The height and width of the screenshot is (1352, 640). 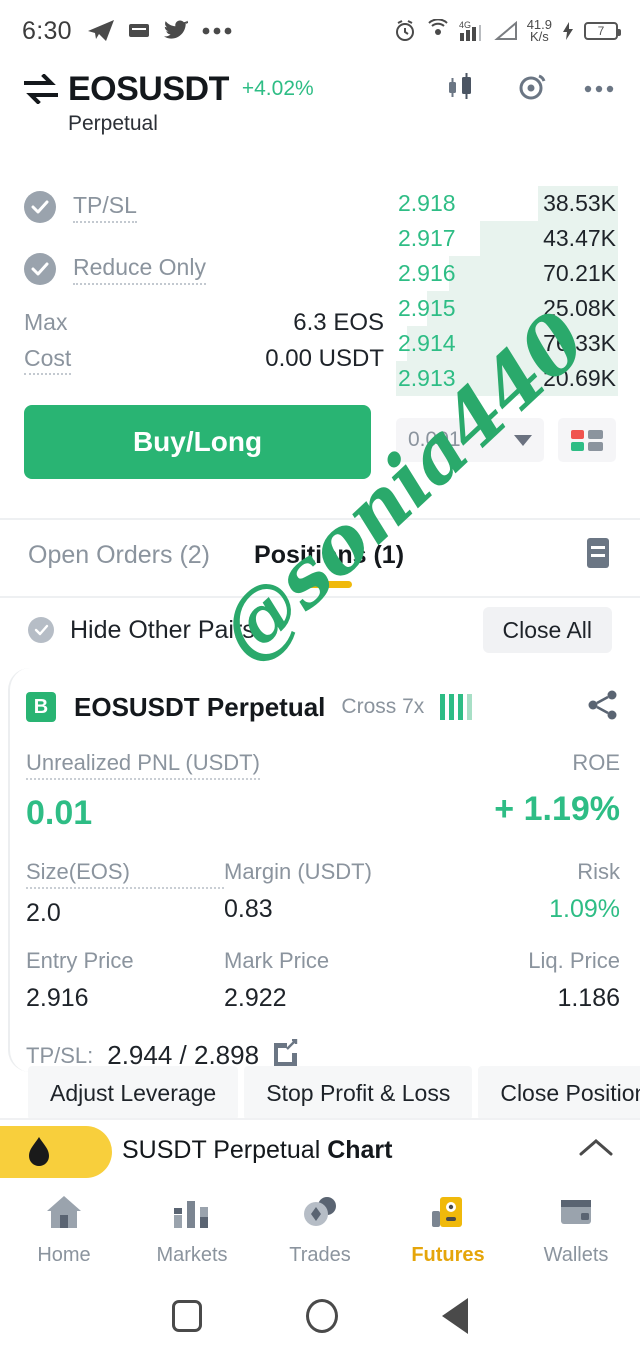 I want to click on back-triangle-icon, so click(x=455, y=1316).